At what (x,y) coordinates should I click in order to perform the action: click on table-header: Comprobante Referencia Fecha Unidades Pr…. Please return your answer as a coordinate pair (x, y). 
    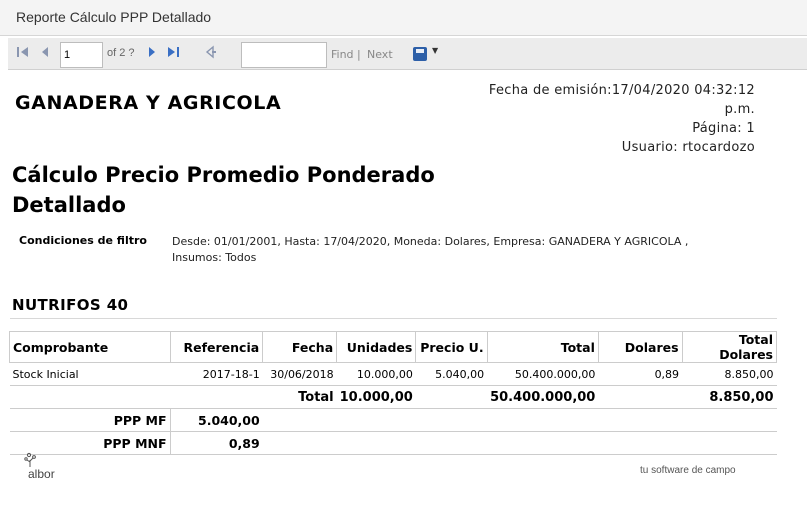
    Looking at the image, I should click on (393, 347).